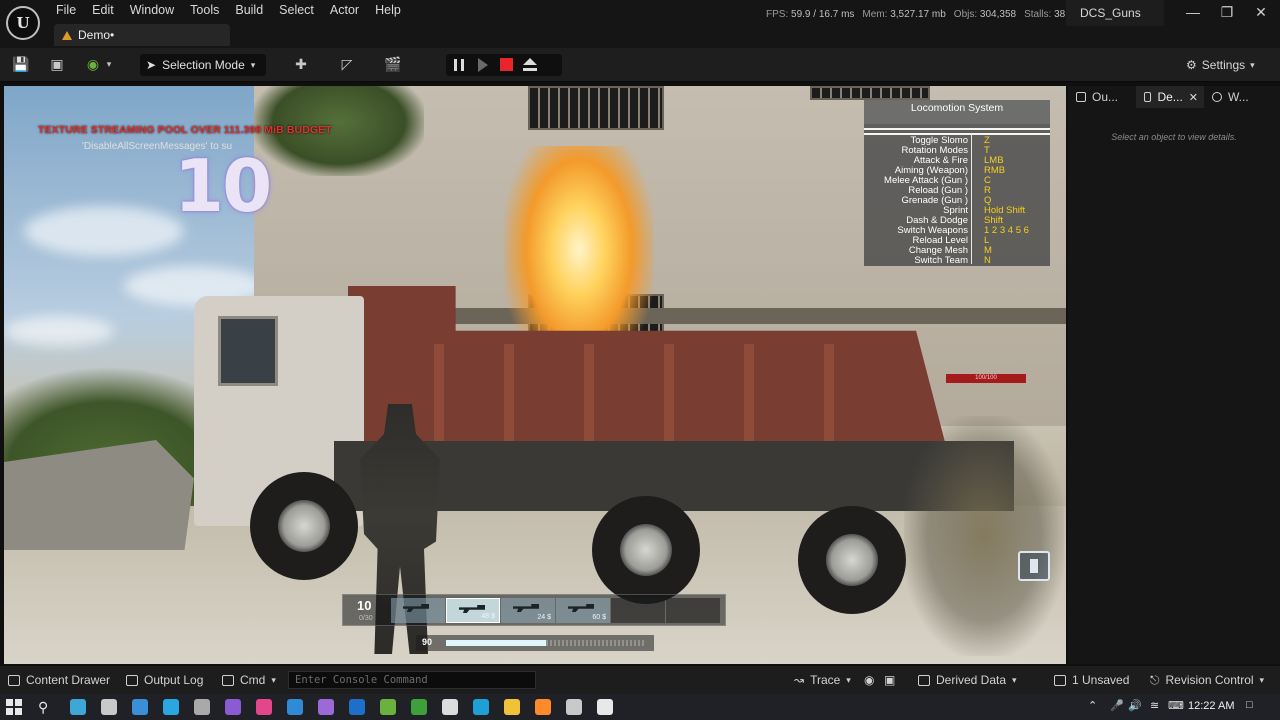  I want to click on vscode-icon, so click(140, 707).